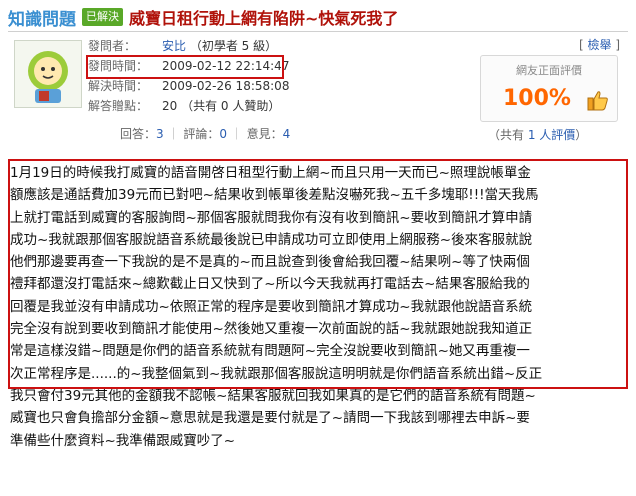 Image resolution: width=636 pixels, height=496 pixels. Describe the element at coordinates (223, 134) in the screenshot. I see `comments-count: 0` at that location.